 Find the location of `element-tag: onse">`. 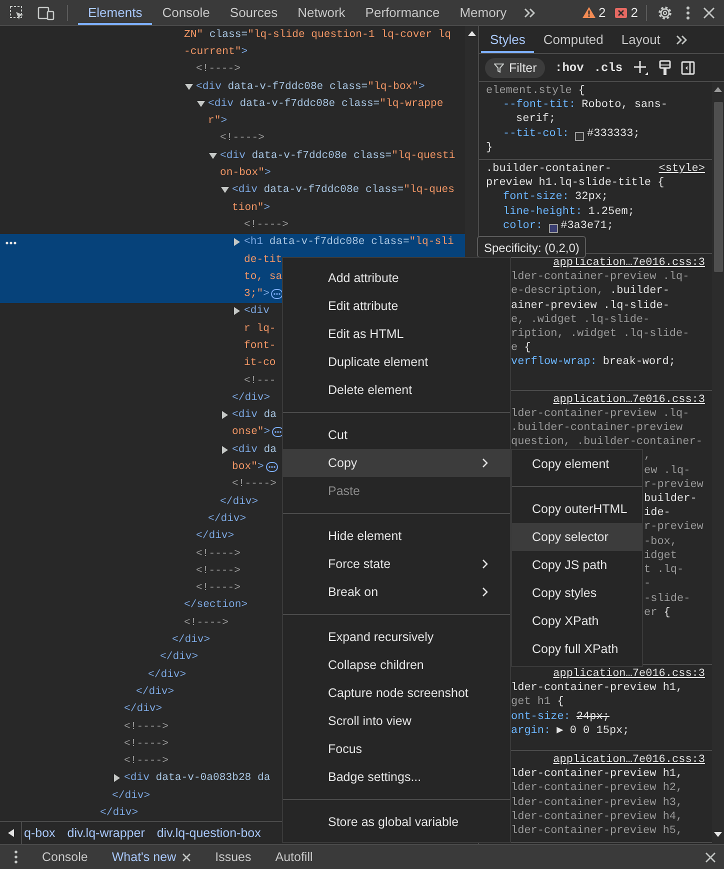

element-tag: onse"> is located at coordinates (251, 432).